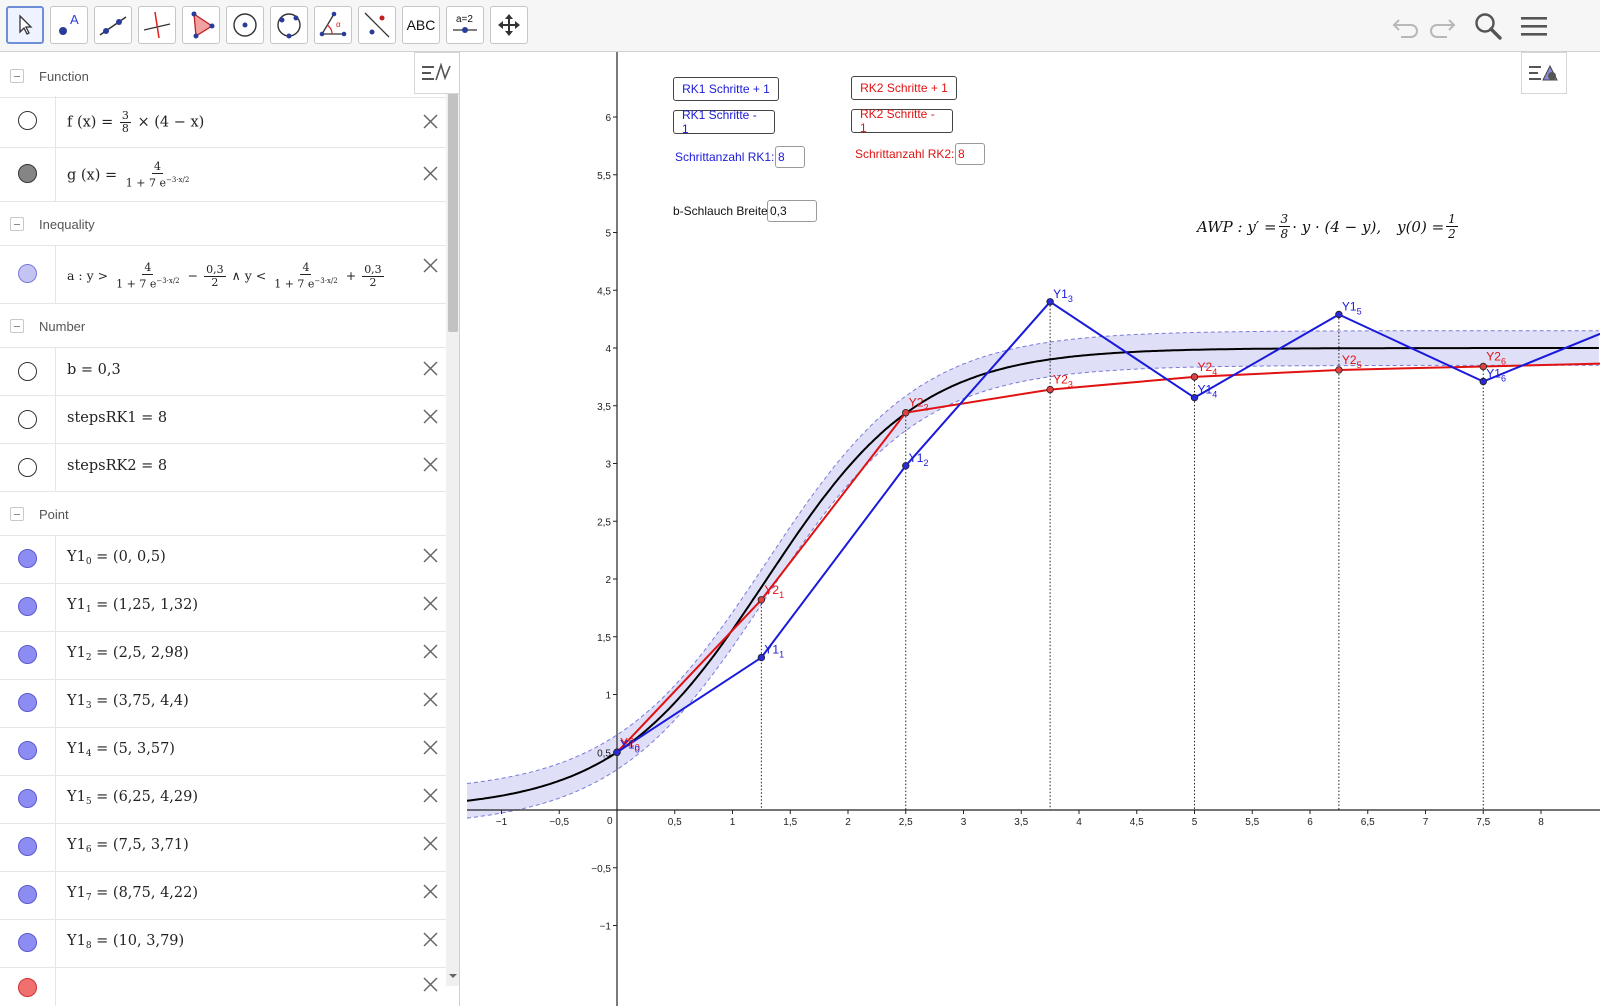 The image size is (1600, 1006). I want to click on algebra-row-f: f (x) = 38 × (4 − x), so click(223, 122).